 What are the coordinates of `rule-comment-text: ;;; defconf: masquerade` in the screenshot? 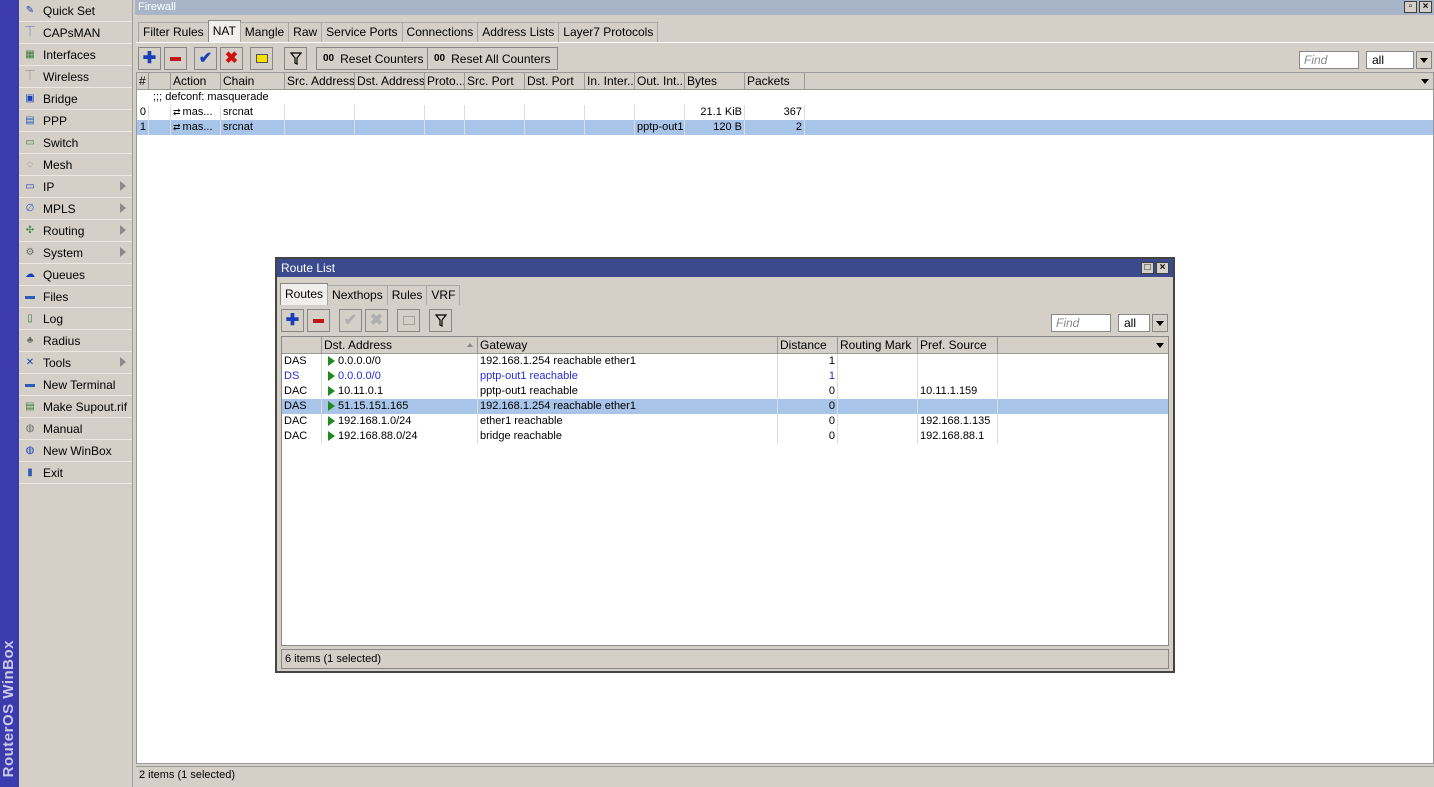 It's located at (211, 97).